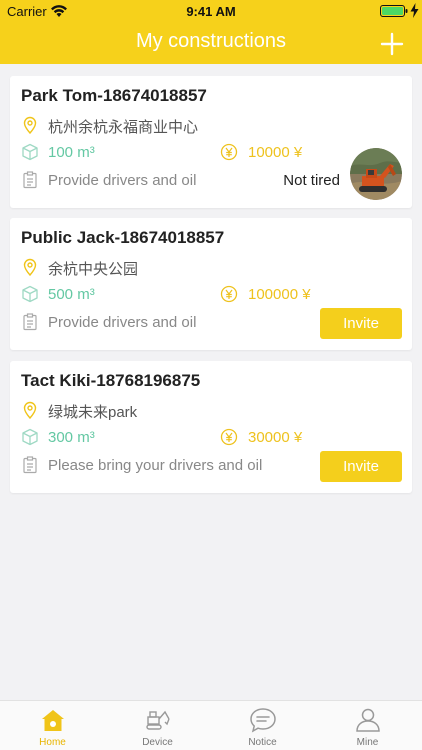 Image resolution: width=422 pixels, height=750 pixels. I want to click on tab-label: Mine, so click(367, 742).